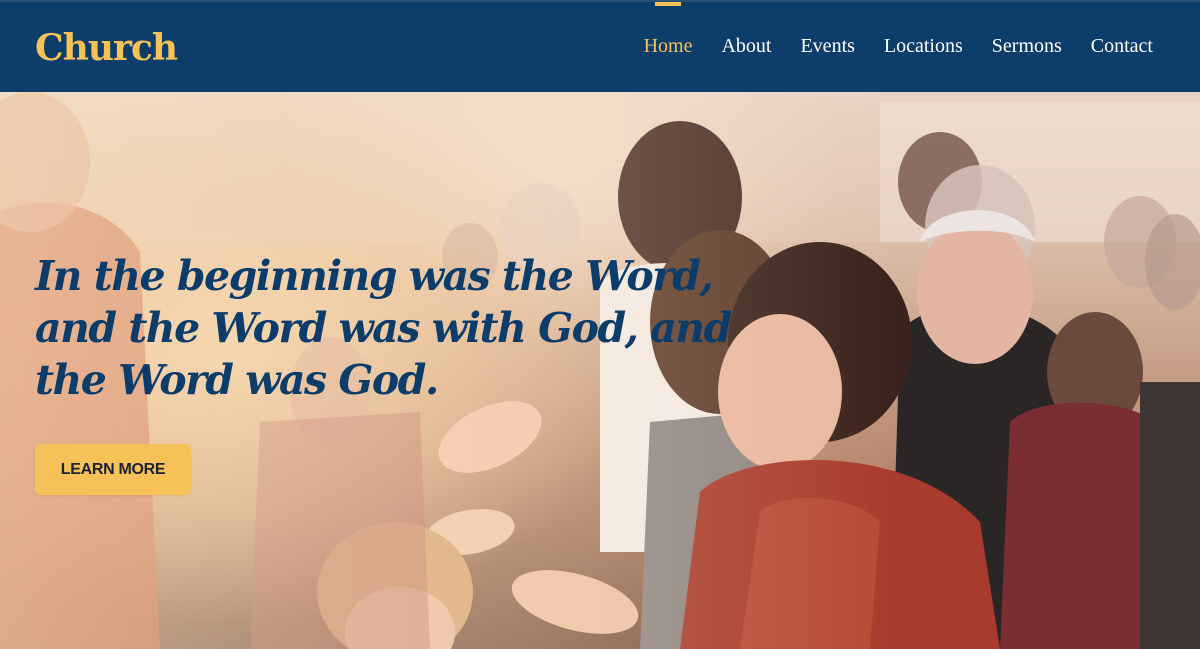  I want to click on nav-item-locations: Locations, so click(923, 46).